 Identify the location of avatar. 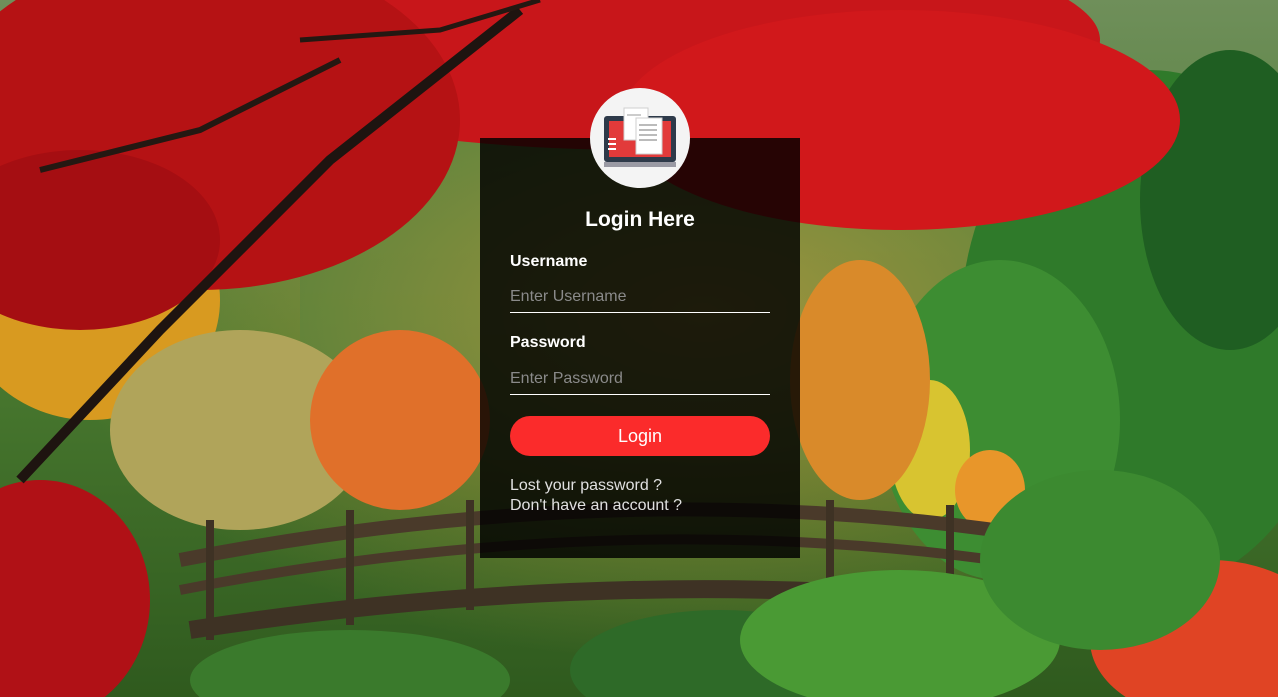
(640, 138).